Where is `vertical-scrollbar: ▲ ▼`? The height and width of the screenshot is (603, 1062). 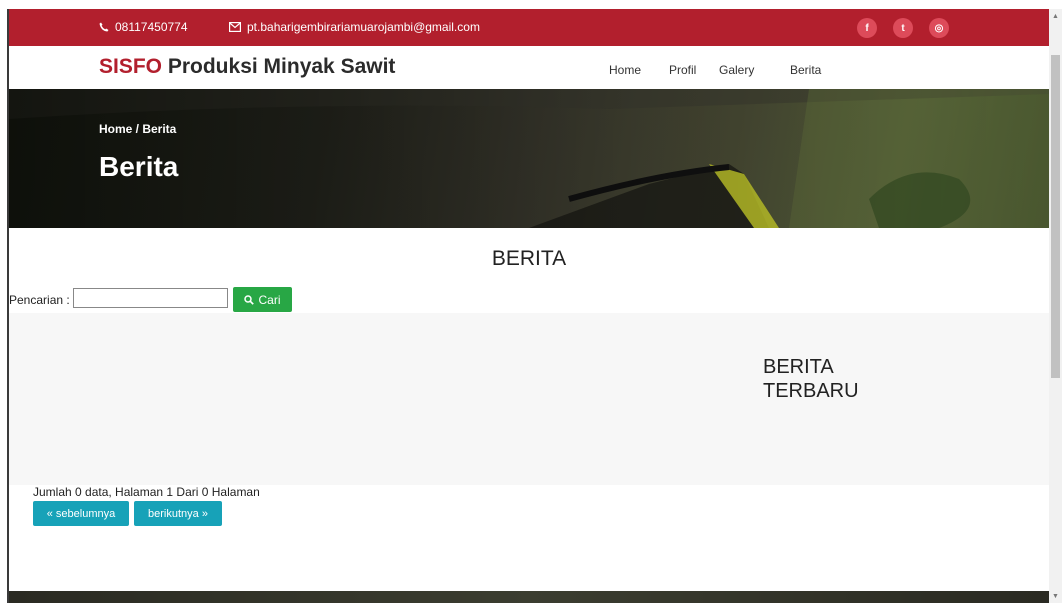 vertical-scrollbar: ▲ ▼ is located at coordinates (1055, 306).